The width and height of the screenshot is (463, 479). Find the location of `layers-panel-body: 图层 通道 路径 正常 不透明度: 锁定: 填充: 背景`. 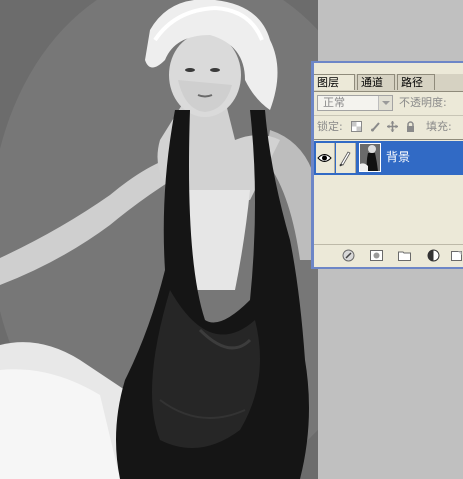

layers-panel-body: 图层 通道 路径 正常 不透明度: 锁定: 填充: 背景 is located at coordinates (388, 165).